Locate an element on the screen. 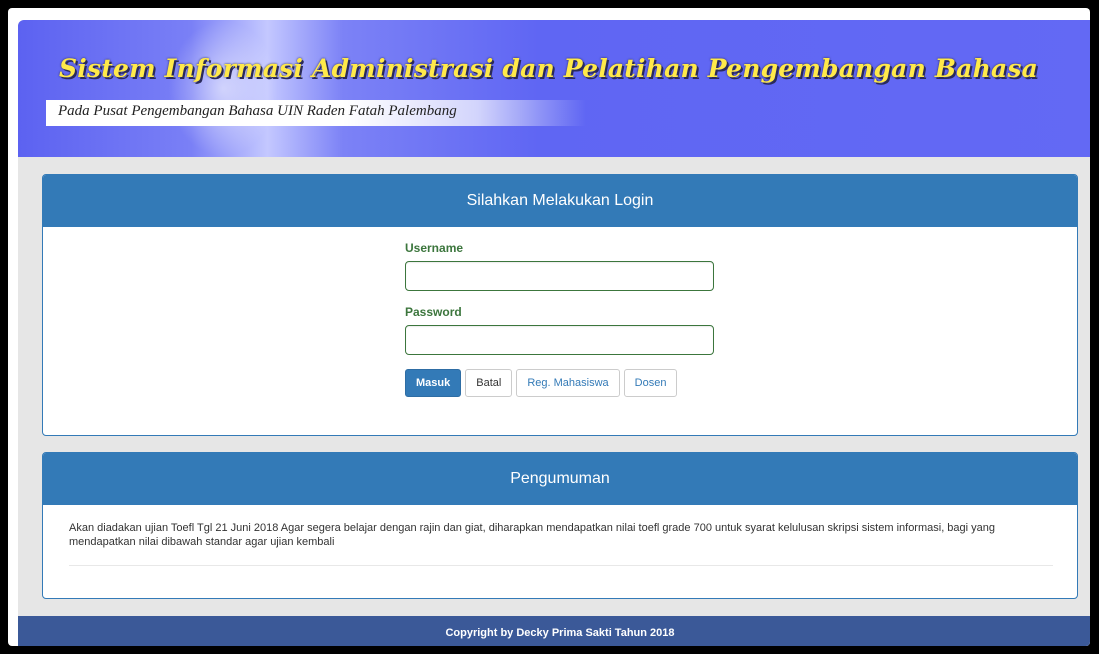  username-input is located at coordinates (559, 276).